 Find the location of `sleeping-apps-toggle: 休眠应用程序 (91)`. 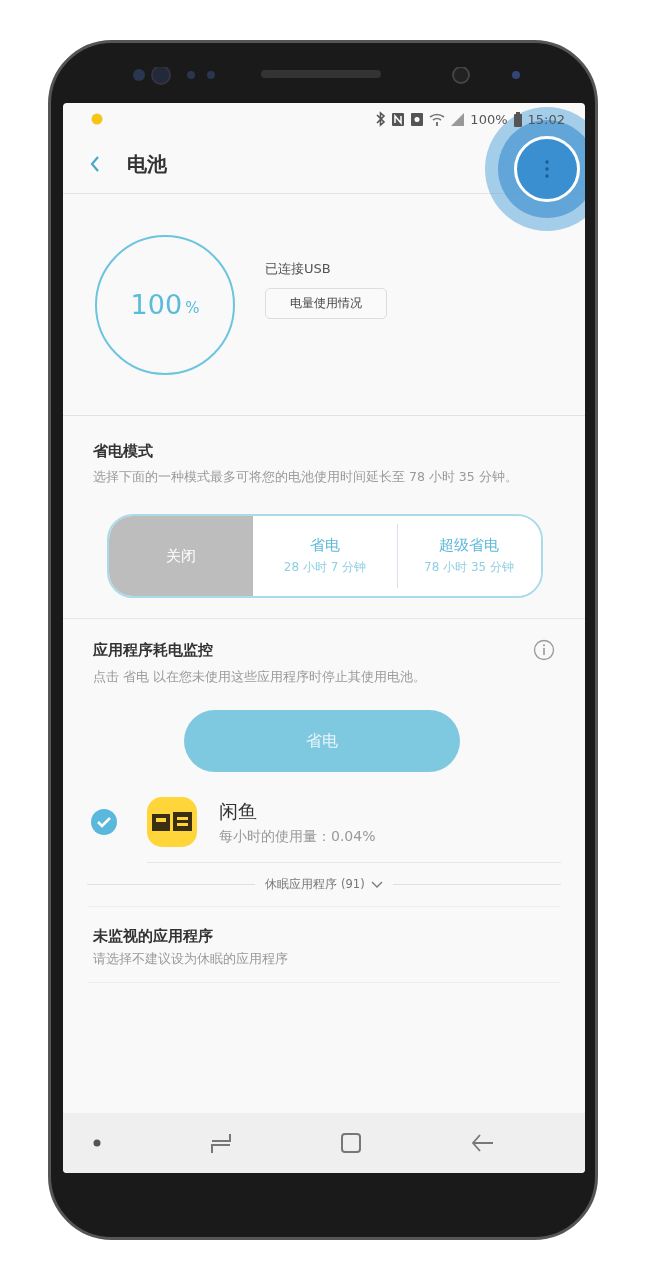

sleeping-apps-toggle: 休眠应用程序 (91) is located at coordinates (324, 884).